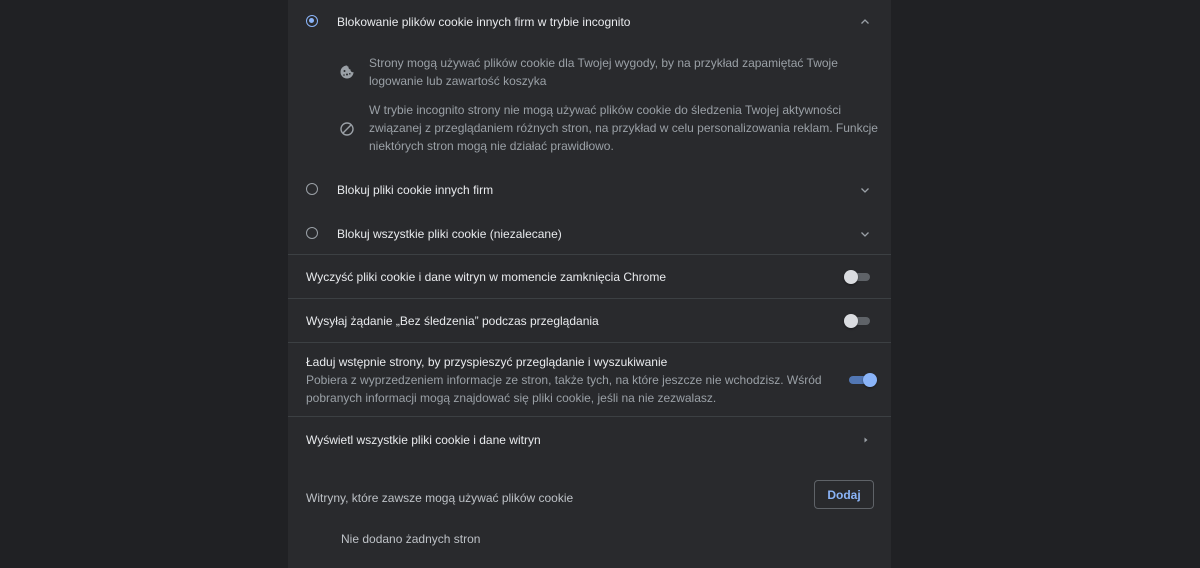  What do you see at coordinates (858, 321) in the screenshot?
I see `do-not-track-toggle` at bounding box center [858, 321].